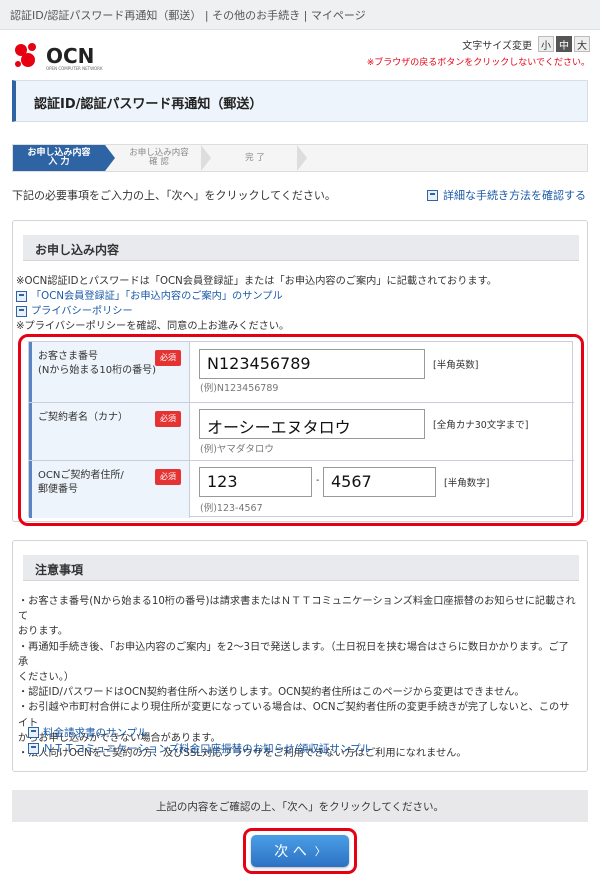 The image size is (600, 882). I want to click on font-size-large-button: 大, so click(582, 44).